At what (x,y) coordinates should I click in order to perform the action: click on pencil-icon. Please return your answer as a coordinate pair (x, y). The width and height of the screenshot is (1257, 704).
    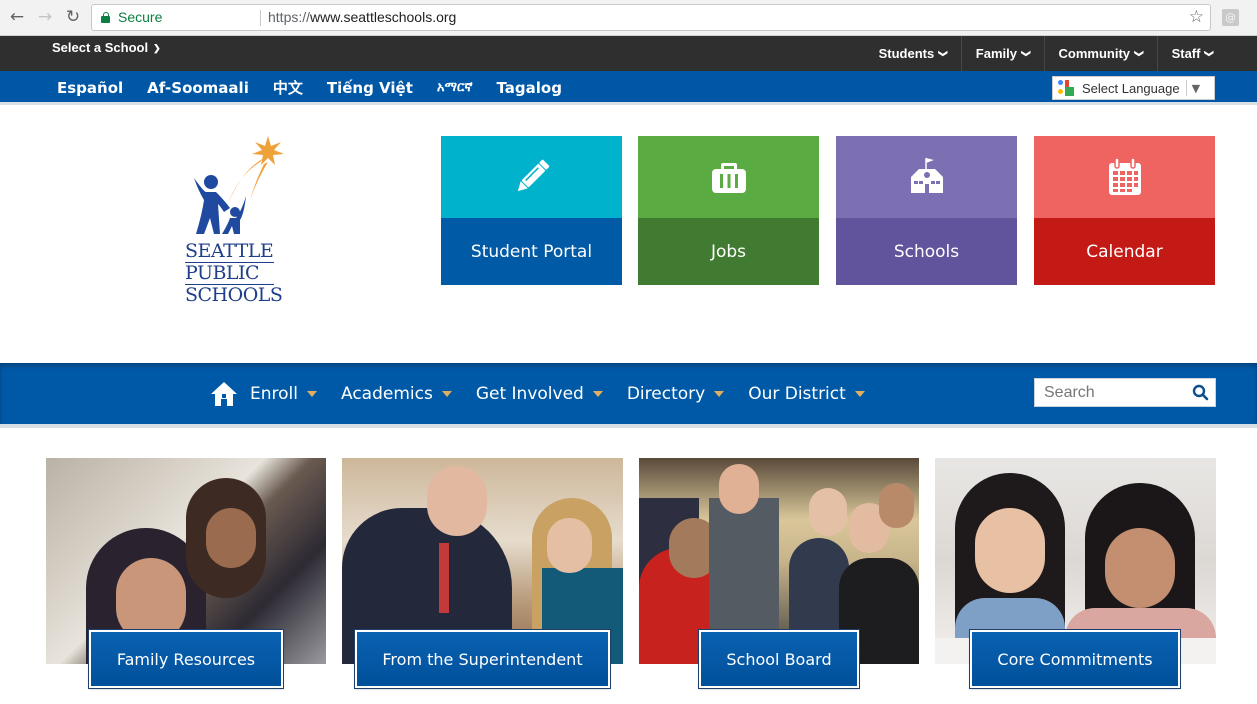
    Looking at the image, I should click on (533, 175).